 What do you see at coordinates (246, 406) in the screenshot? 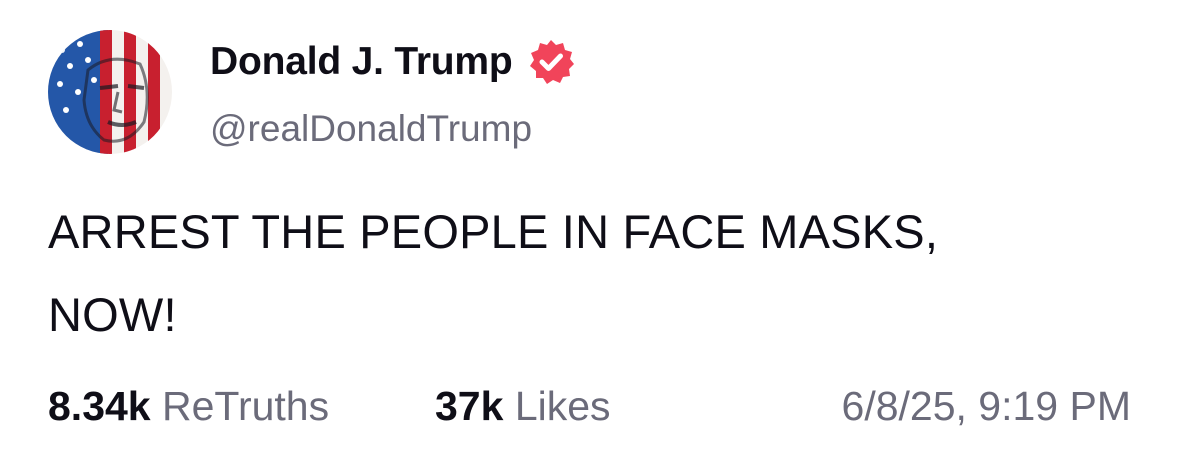
I see `retruths-label: ReTruths` at bounding box center [246, 406].